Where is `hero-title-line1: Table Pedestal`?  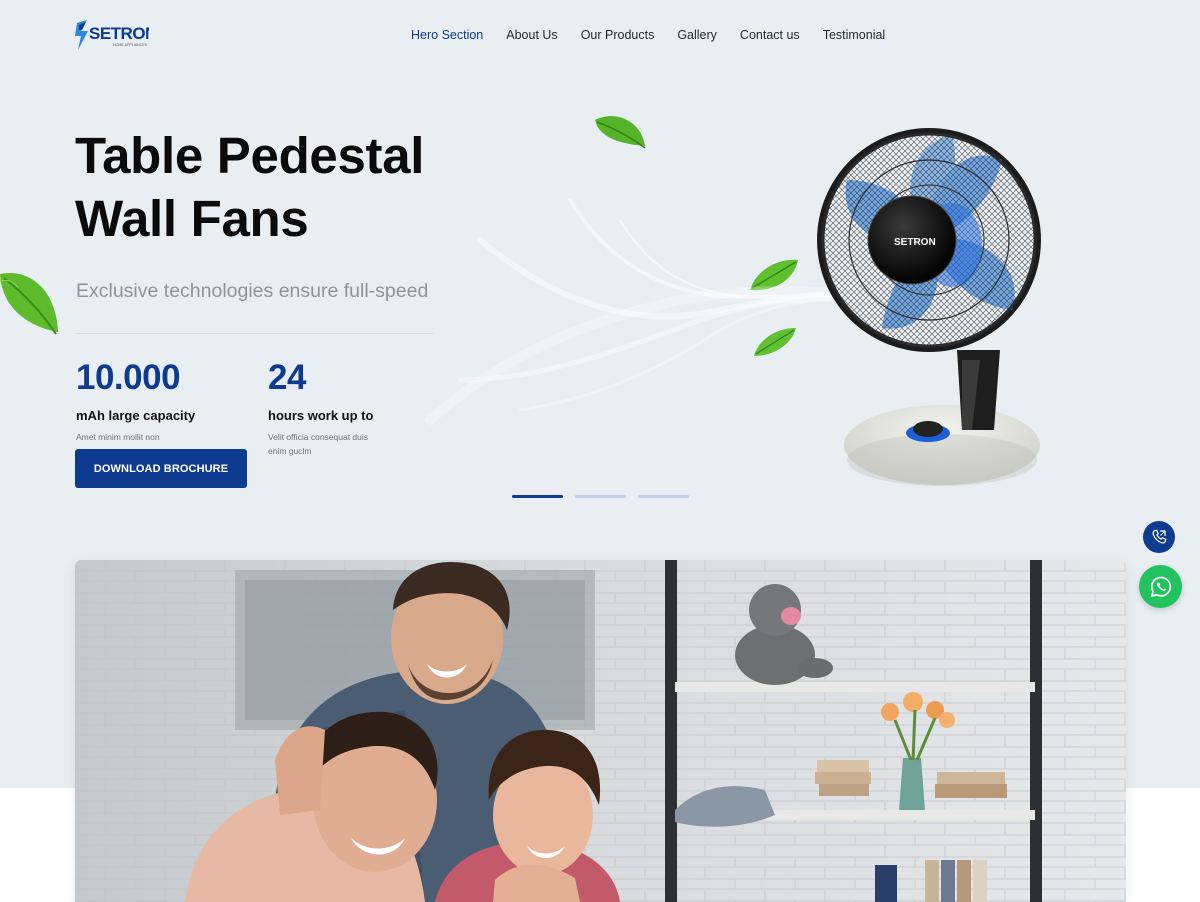
hero-title-line1: Table Pedestal is located at coordinates (250, 155).